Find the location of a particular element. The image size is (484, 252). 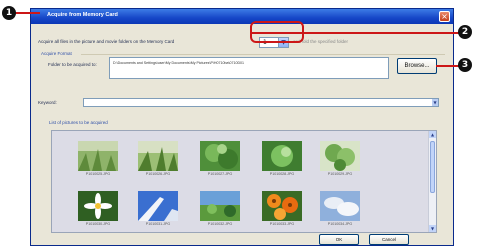

dialog-title: Acquire from Memory Card is located at coordinates (82, 15).